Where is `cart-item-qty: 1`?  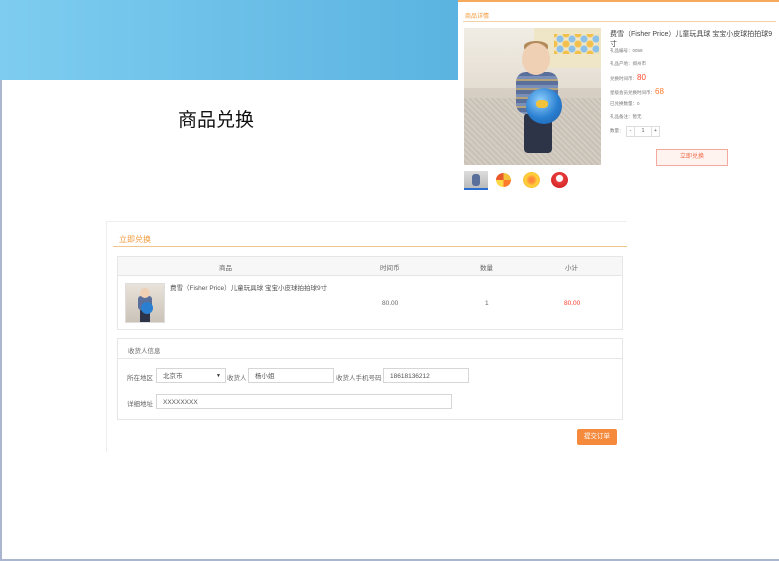
cart-item-qty: 1 is located at coordinates (487, 303).